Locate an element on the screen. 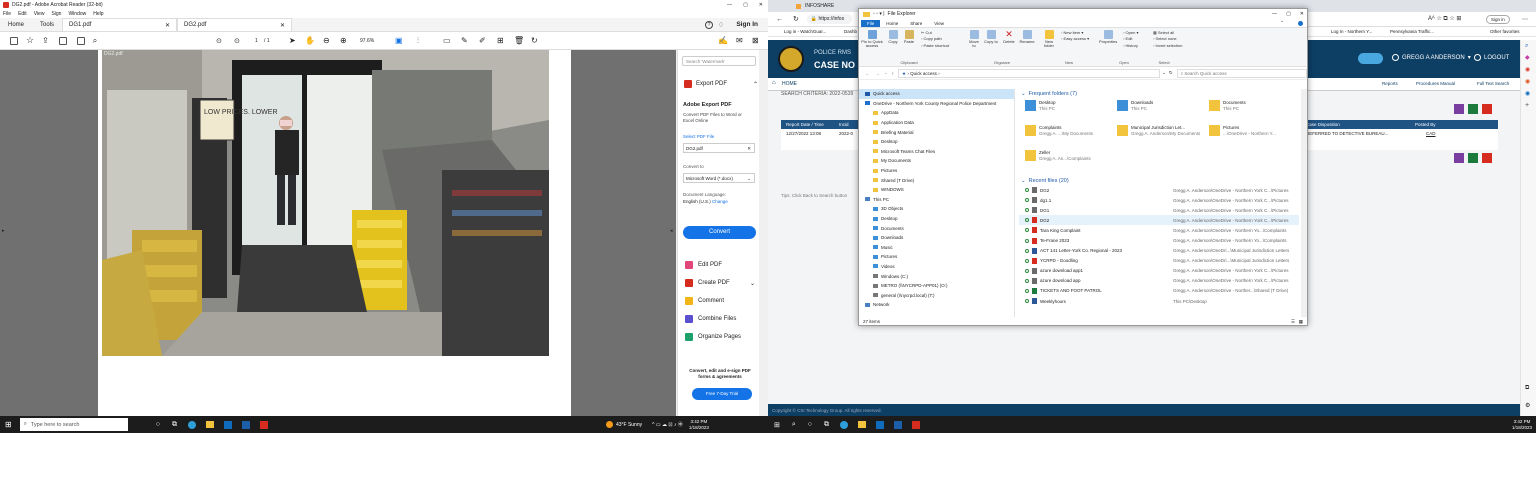  nav-item-my-documents: My Documents is located at coordinates (936, 161).